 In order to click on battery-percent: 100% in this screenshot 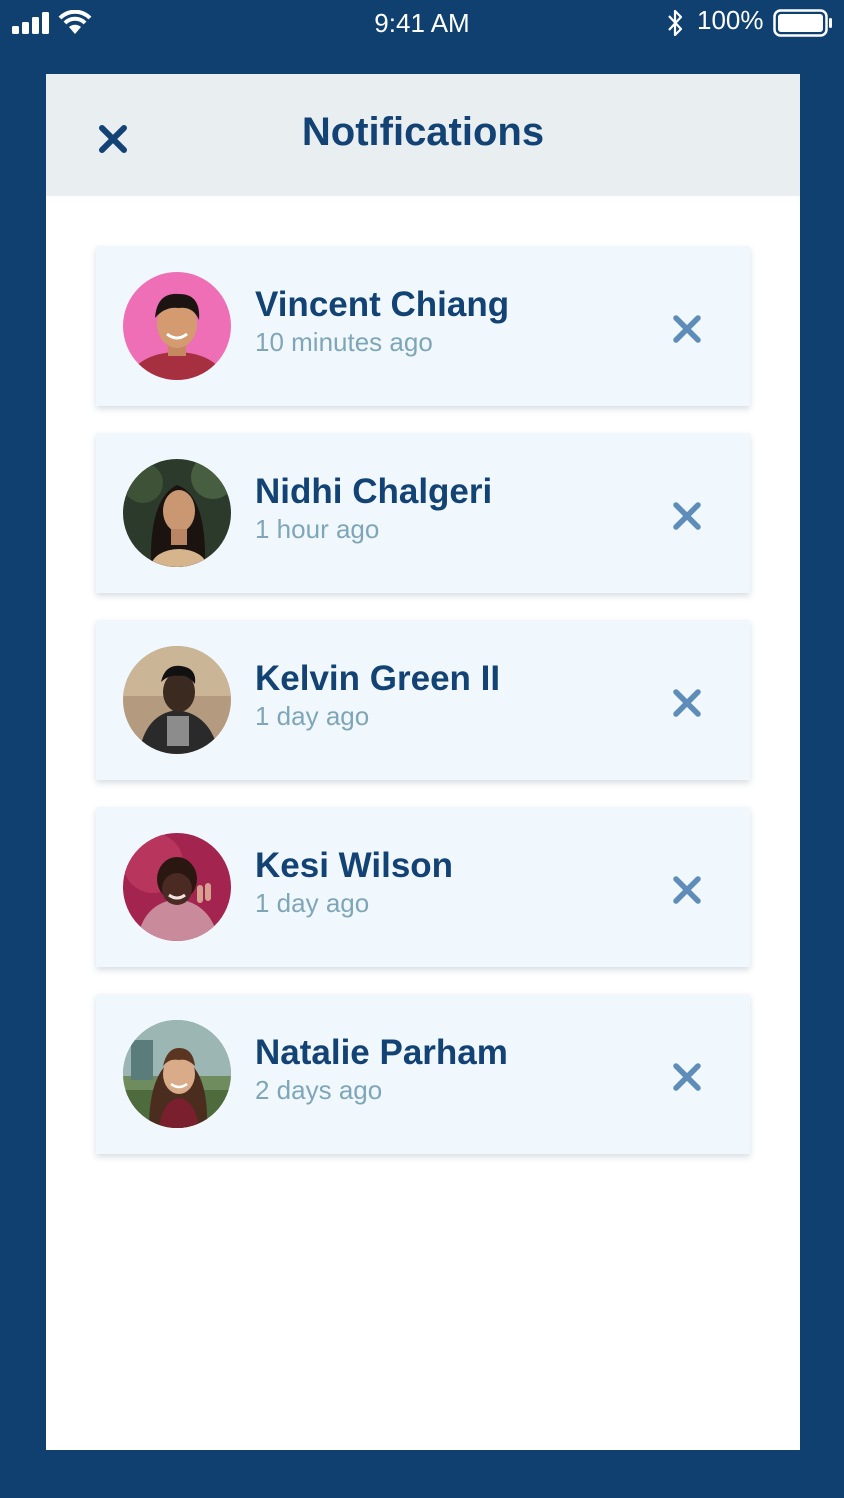, I will do `click(730, 20)`.